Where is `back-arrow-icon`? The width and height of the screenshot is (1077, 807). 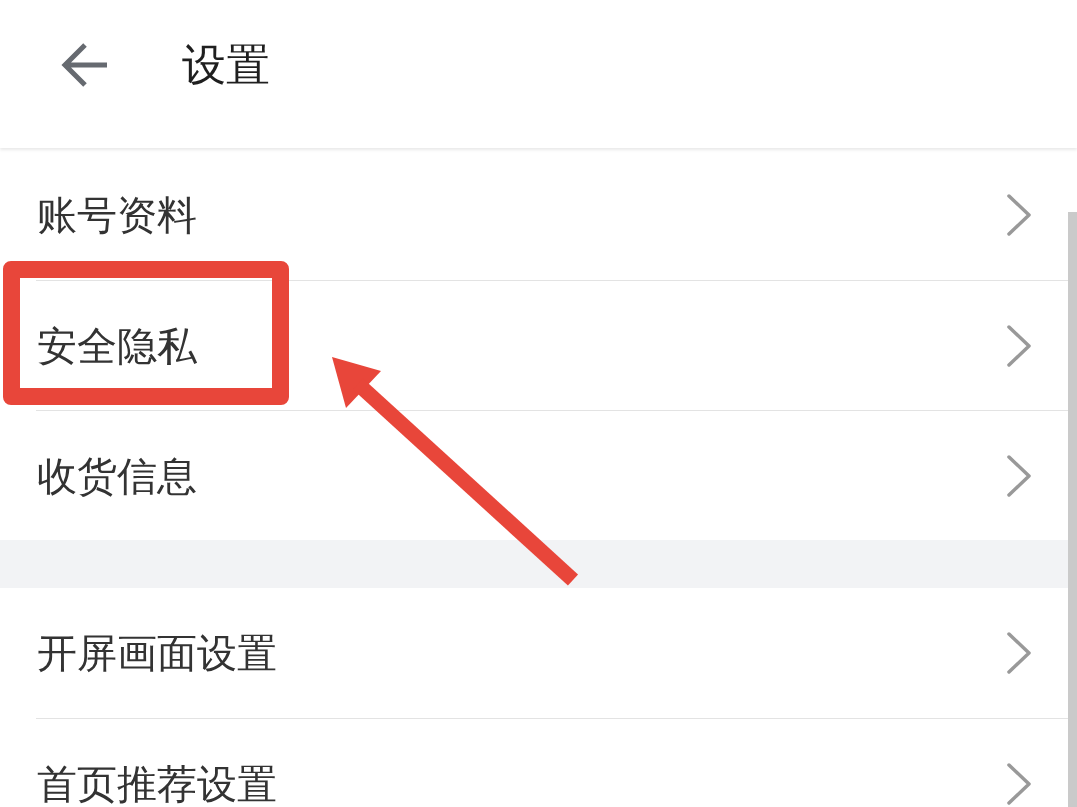 back-arrow-icon is located at coordinates (84, 65).